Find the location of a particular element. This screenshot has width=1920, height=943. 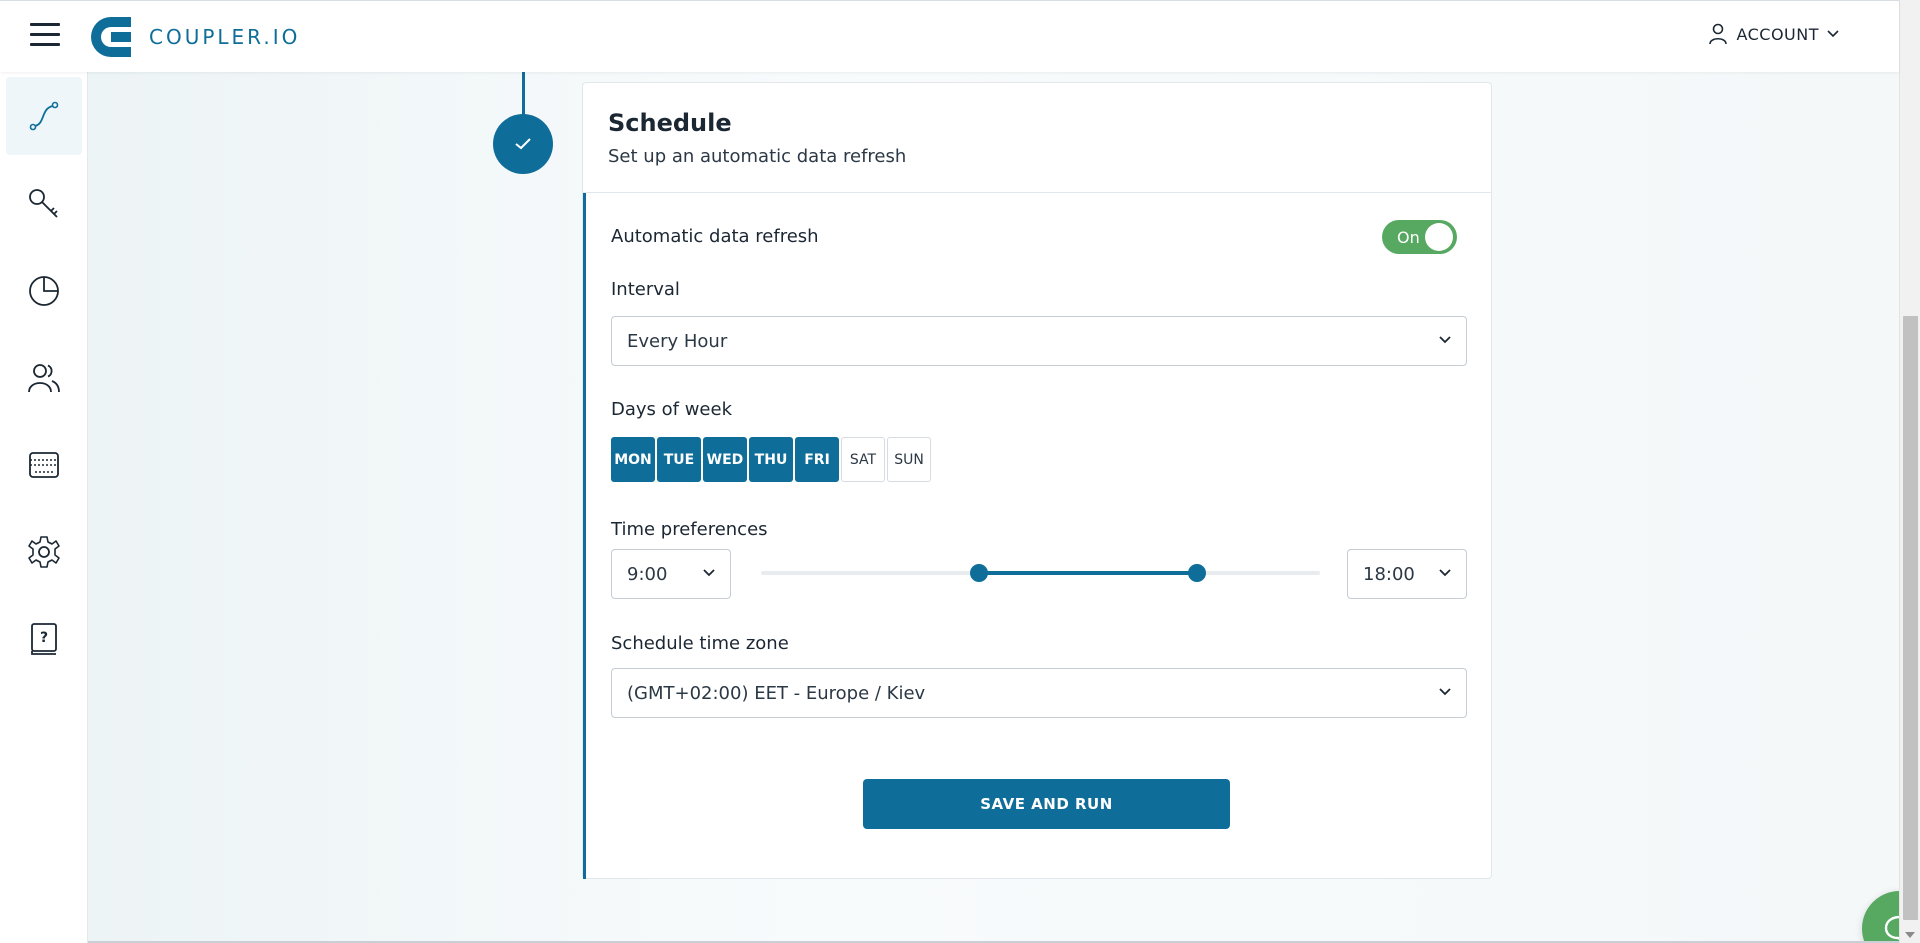

toggle-state-text: On is located at coordinates (1408, 237).